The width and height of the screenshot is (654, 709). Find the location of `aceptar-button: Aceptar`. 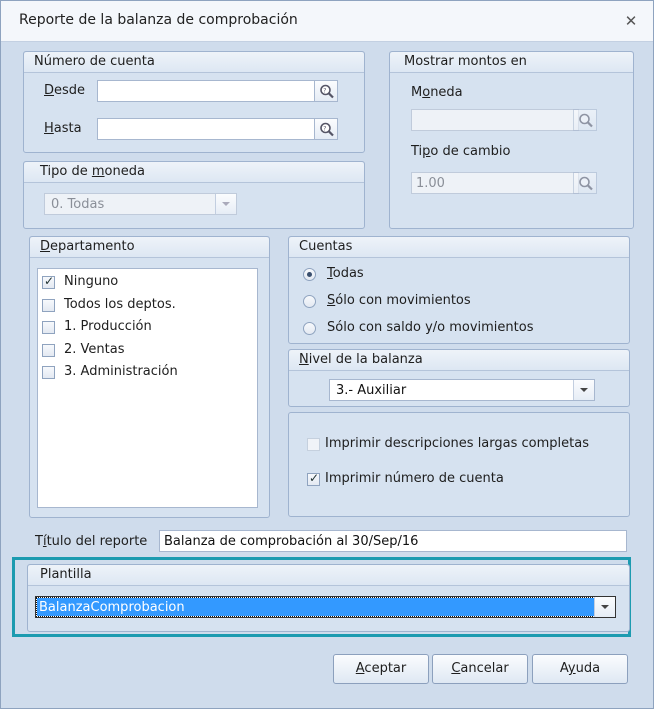

aceptar-button: Aceptar is located at coordinates (381, 669).